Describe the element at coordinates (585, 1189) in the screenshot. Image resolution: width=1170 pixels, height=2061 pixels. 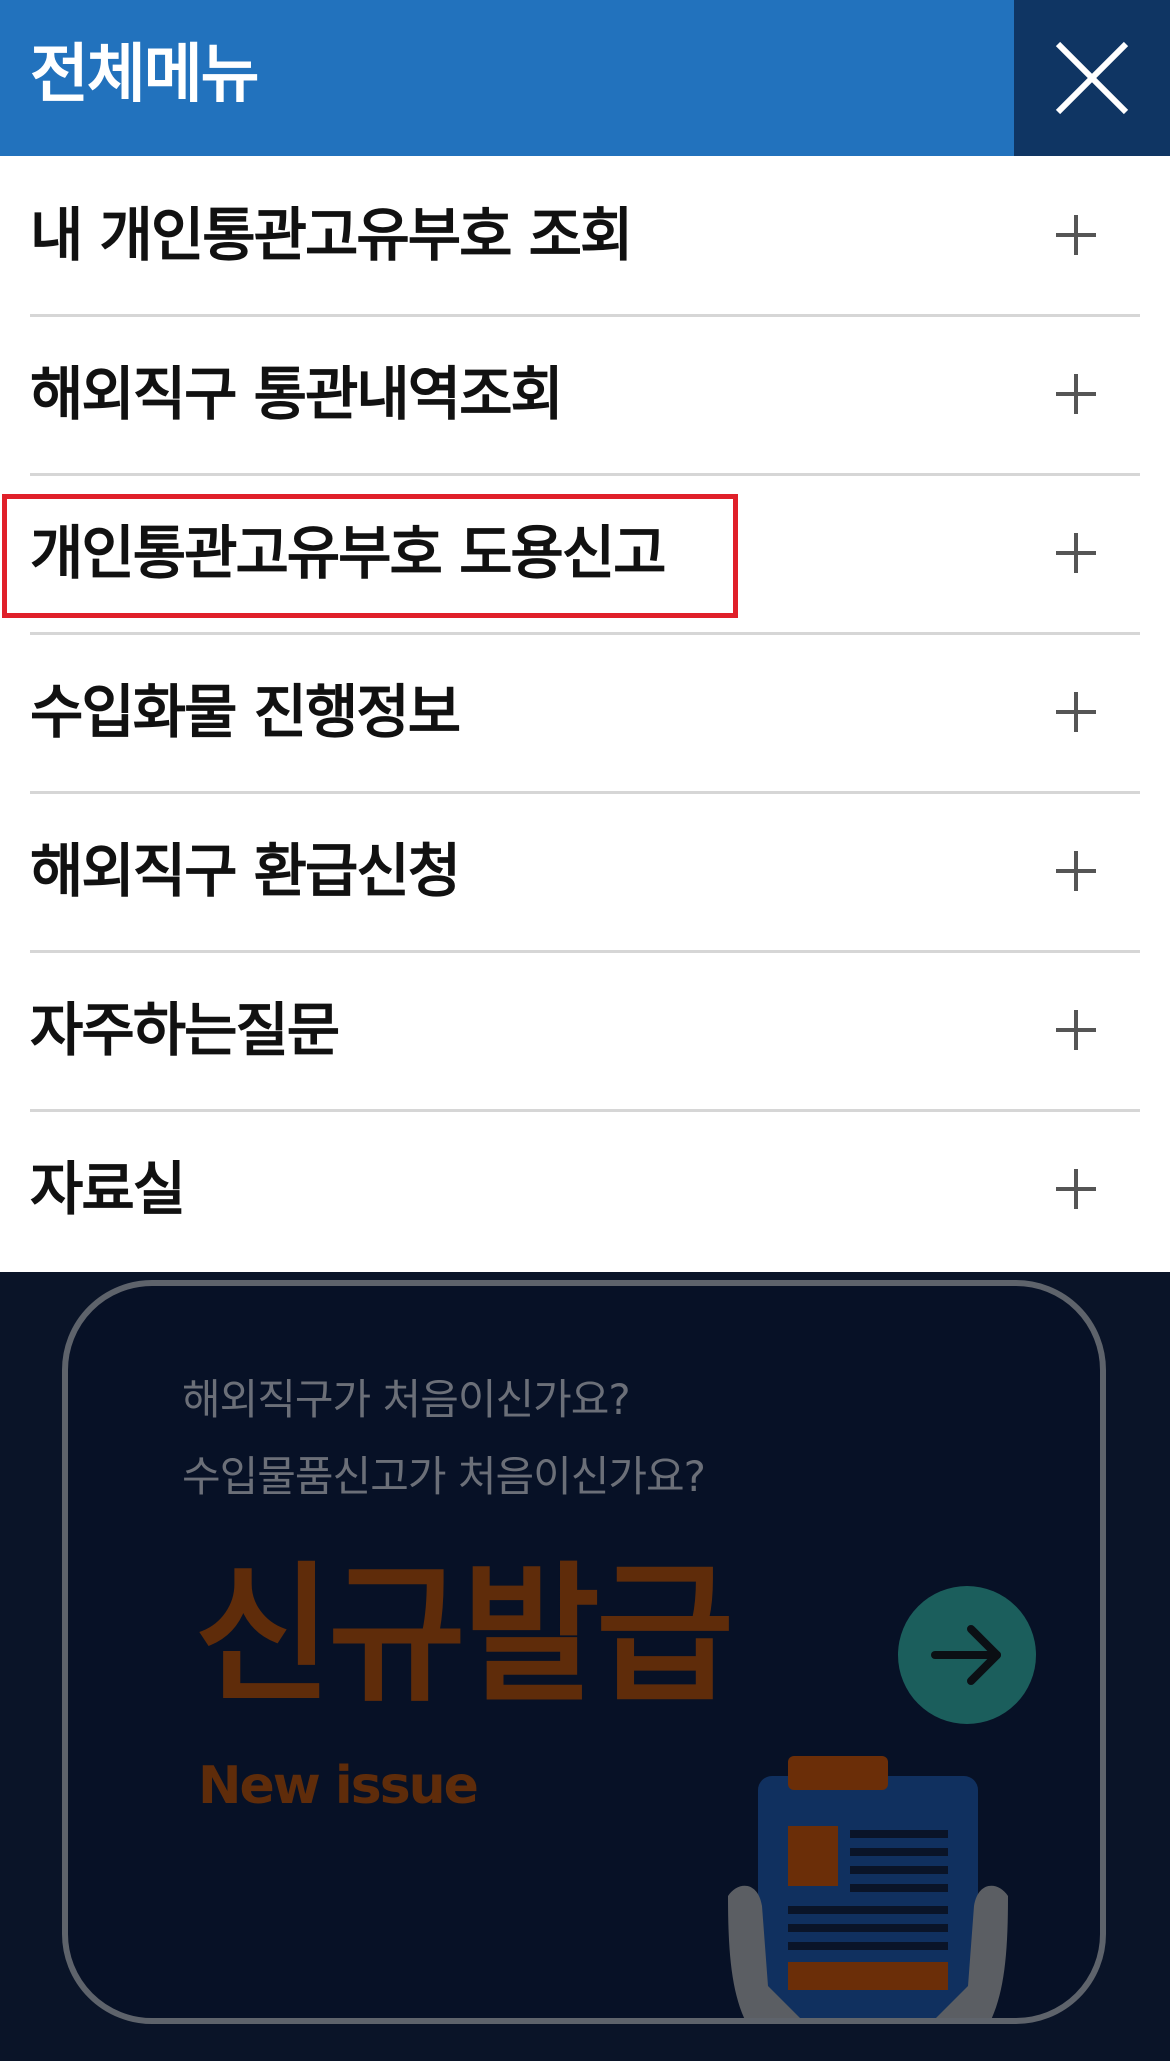
I see `menu-item-archive: 자료실` at that location.